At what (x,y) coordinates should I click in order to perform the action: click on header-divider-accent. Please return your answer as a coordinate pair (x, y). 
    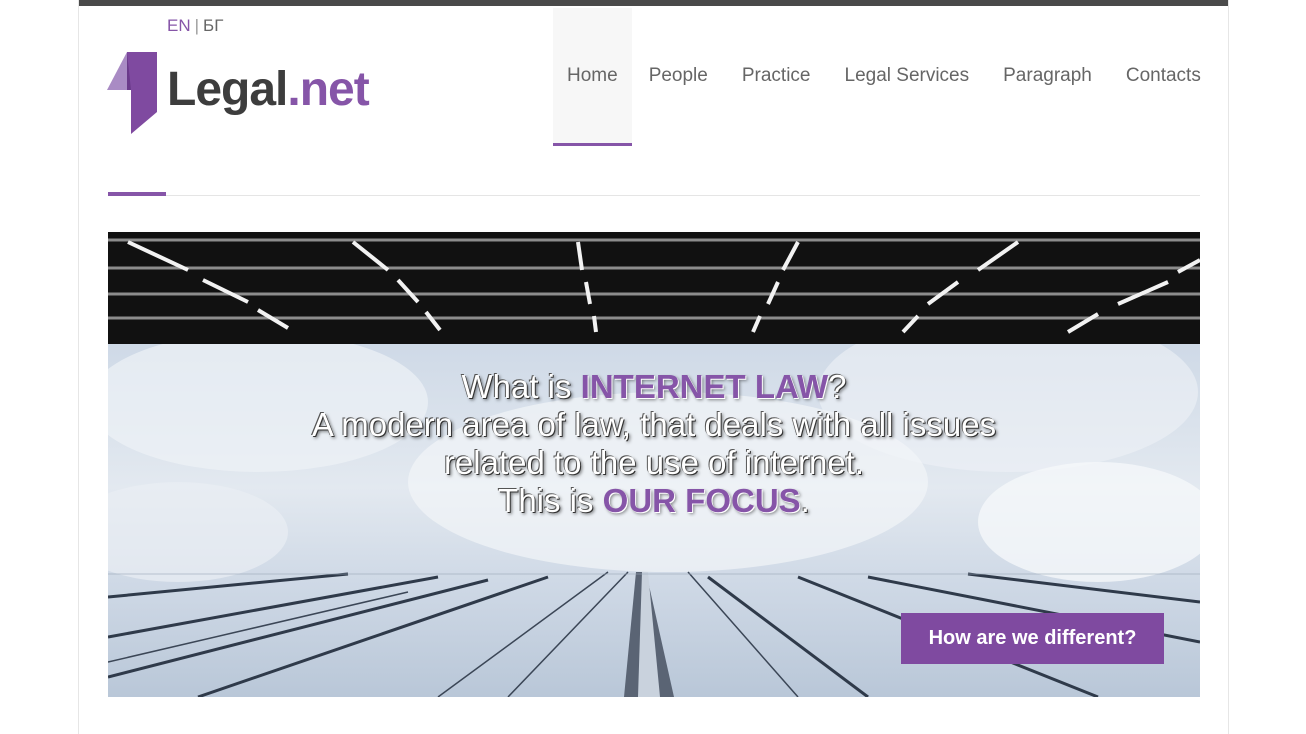
    Looking at the image, I should click on (137, 194).